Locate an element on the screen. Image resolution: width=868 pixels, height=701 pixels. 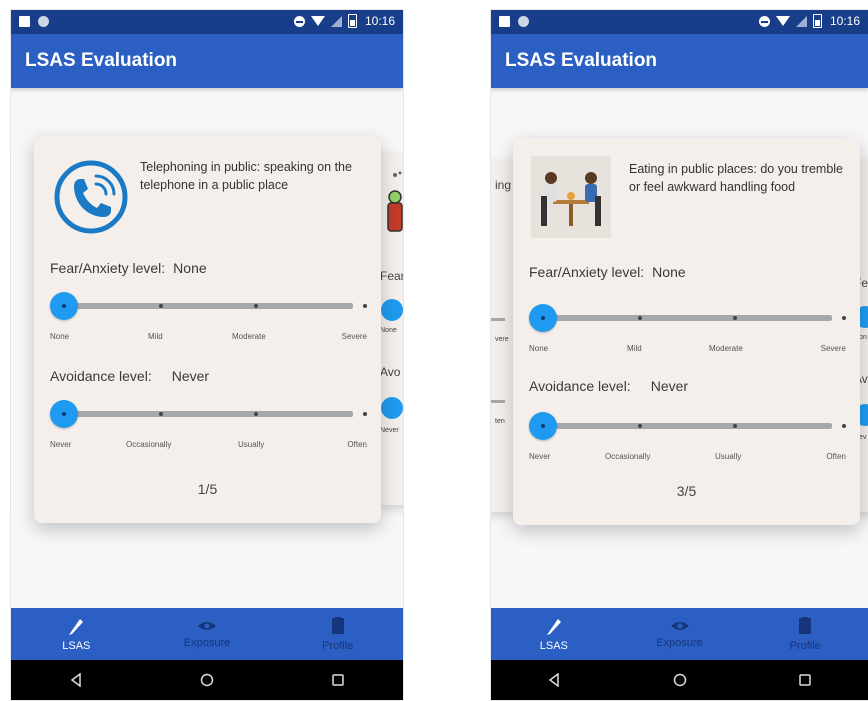
scale-label: None is located at coordinates (60, 336).